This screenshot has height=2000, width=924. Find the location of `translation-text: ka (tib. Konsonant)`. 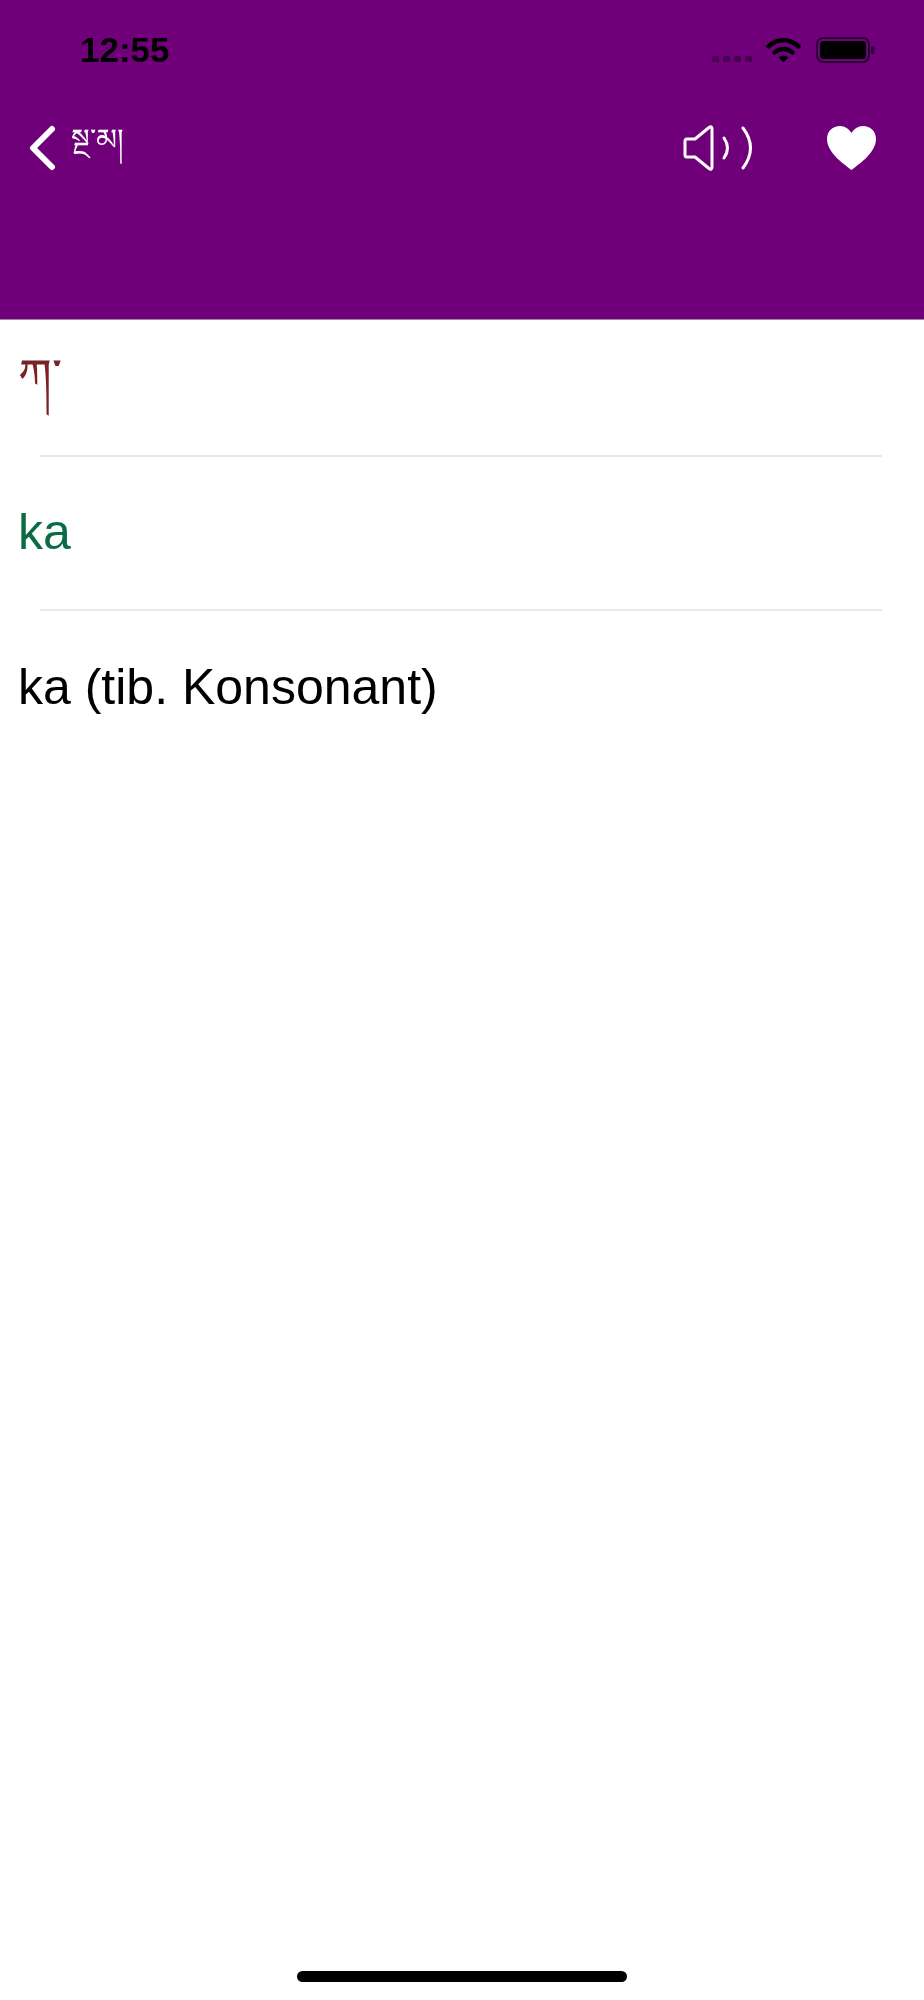

translation-text: ka (tib. Konsonant) is located at coordinates (228, 688).